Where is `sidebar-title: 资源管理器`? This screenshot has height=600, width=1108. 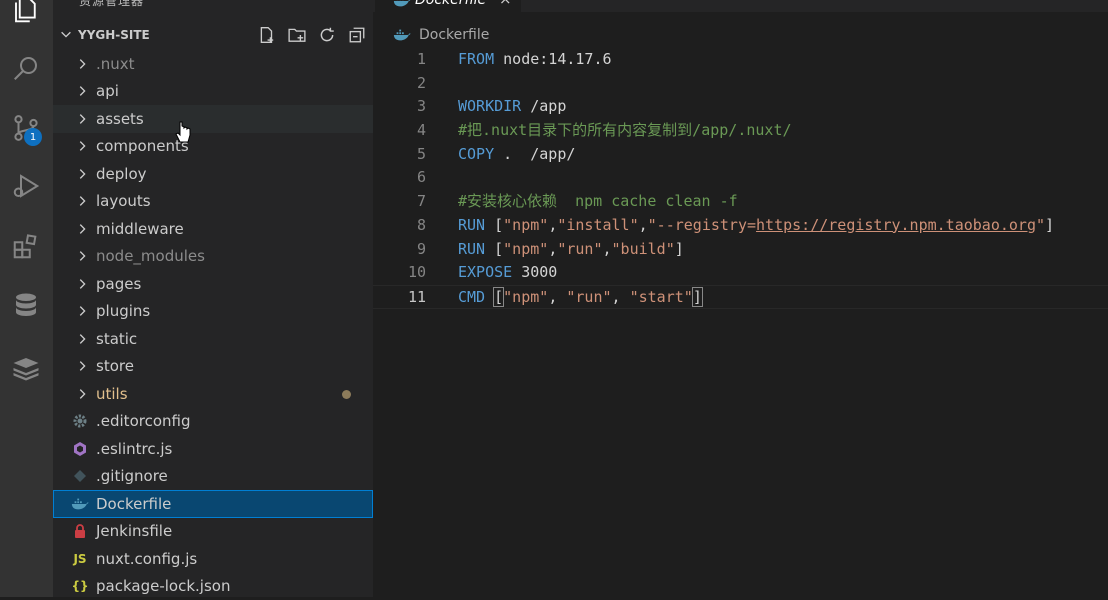 sidebar-title: 资源管理器 is located at coordinates (111, 4).